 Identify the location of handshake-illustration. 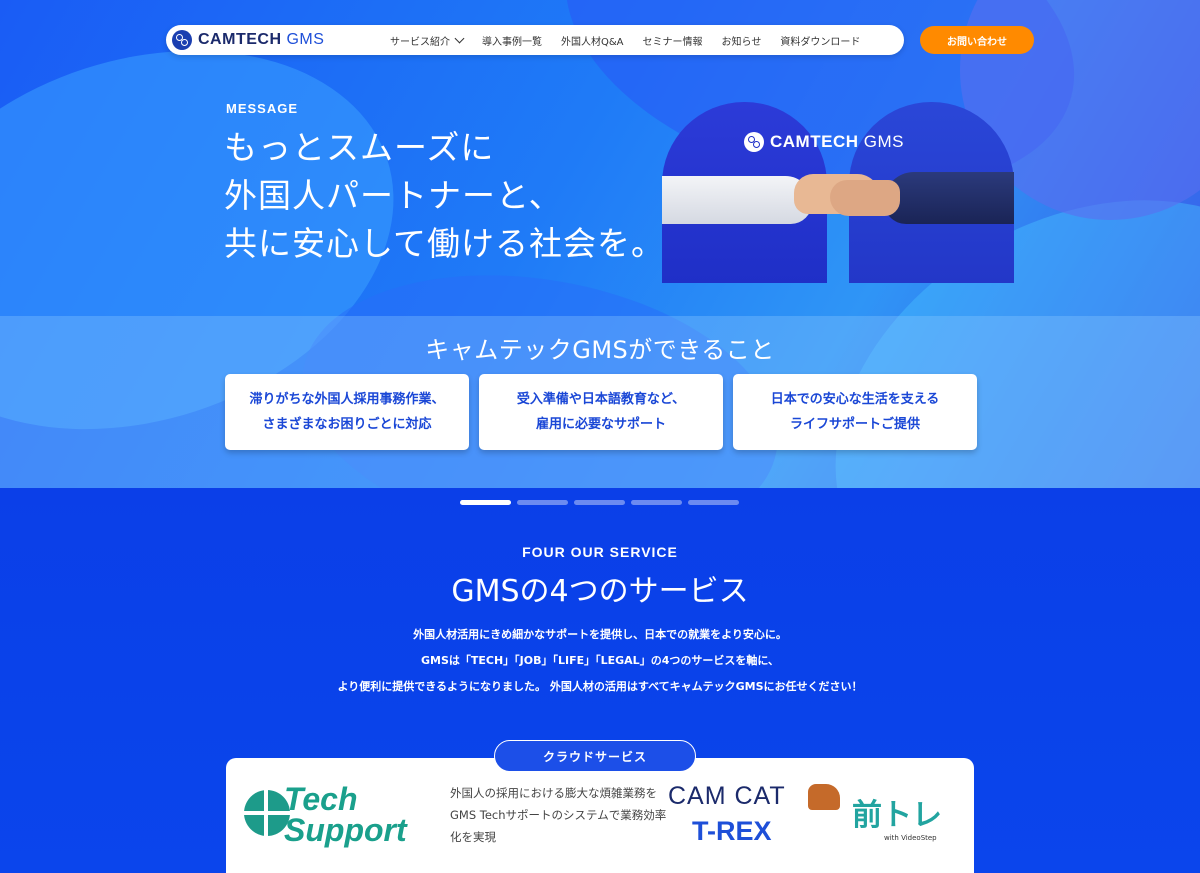
(838, 206).